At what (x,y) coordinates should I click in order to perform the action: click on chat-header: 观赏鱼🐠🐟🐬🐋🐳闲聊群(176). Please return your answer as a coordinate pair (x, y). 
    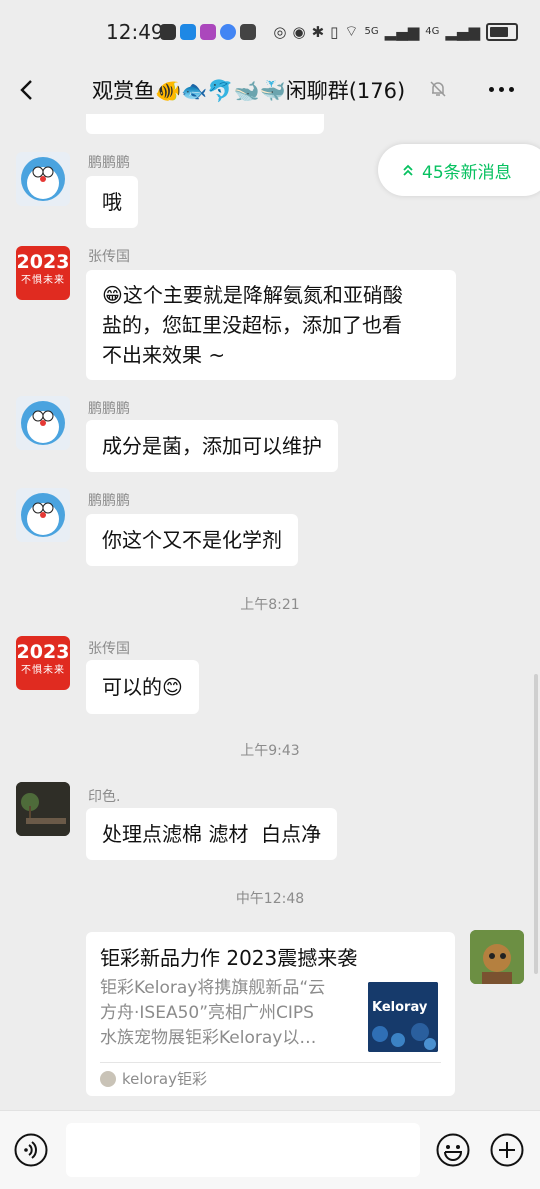
    Looking at the image, I should click on (270, 90).